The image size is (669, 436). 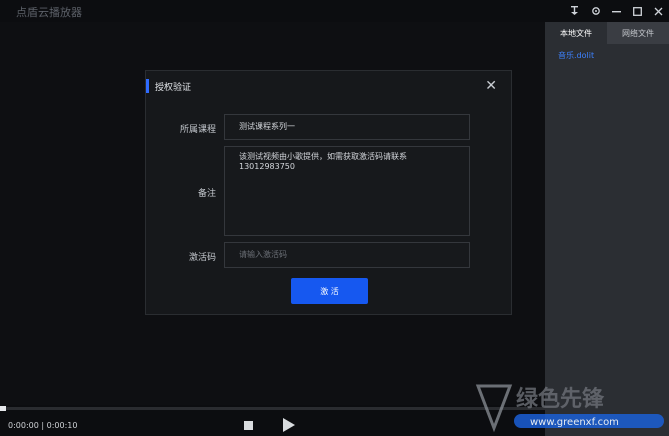 What do you see at coordinates (272, 408) in the screenshot?
I see `progress-bar` at bounding box center [272, 408].